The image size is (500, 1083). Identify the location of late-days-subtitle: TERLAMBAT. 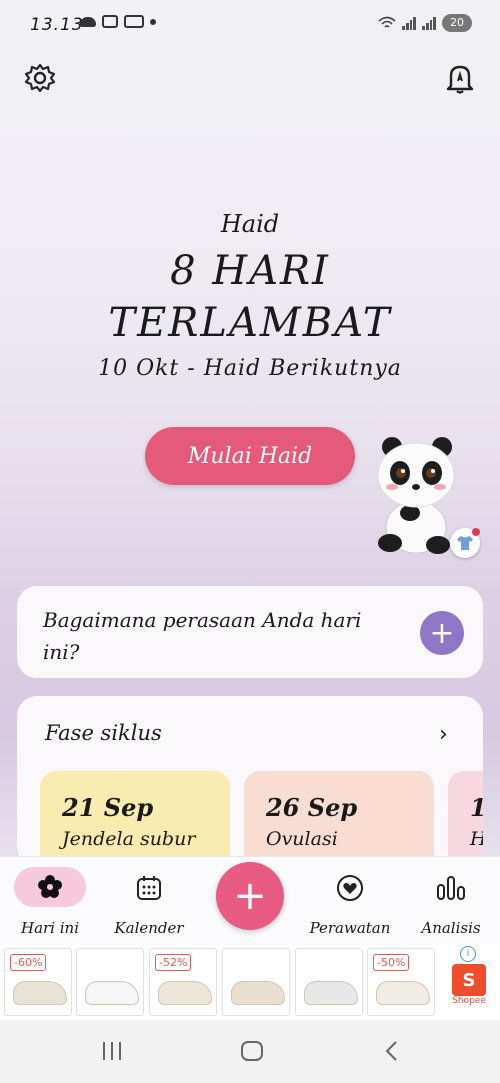
(250, 323).